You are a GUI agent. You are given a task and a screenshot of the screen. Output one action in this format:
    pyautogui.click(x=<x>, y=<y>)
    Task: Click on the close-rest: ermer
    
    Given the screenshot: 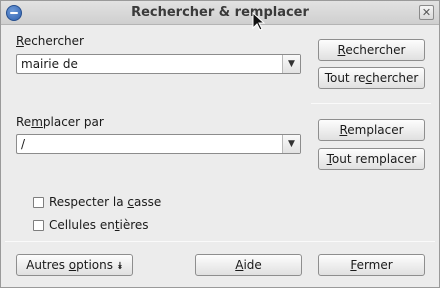 What is the action you would take?
    pyautogui.click(x=374, y=265)
    